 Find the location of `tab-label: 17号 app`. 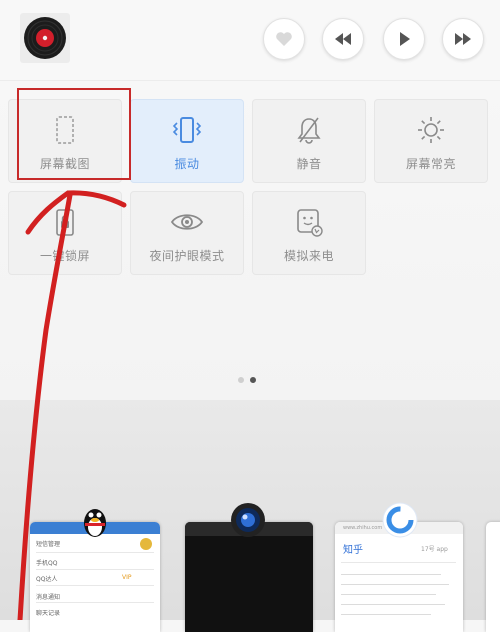

tab-label: 17号 app is located at coordinates (434, 549).